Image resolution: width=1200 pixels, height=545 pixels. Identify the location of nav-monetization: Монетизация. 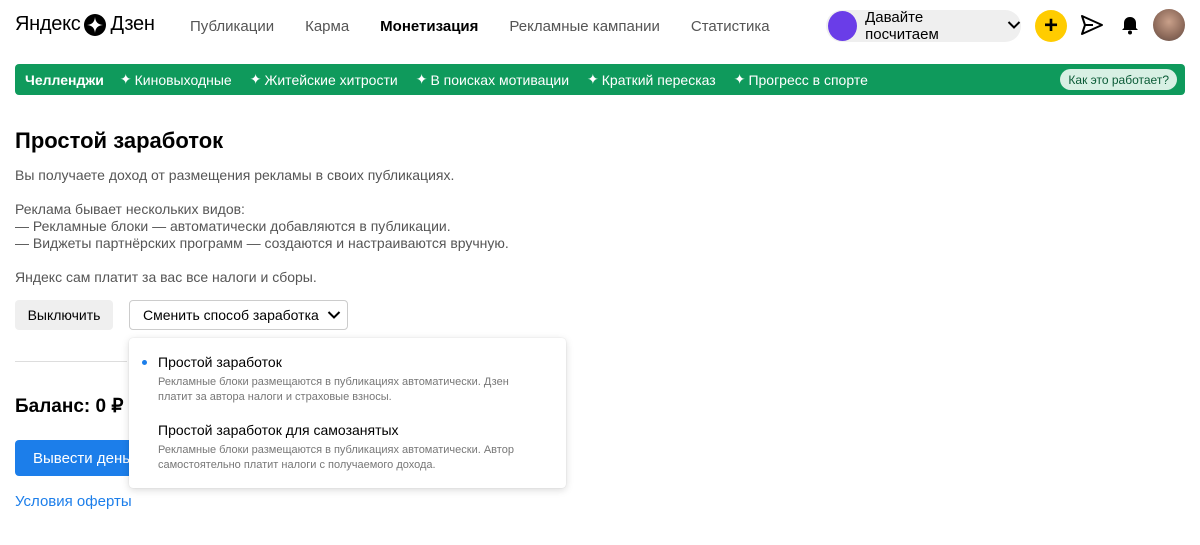
(429, 26).